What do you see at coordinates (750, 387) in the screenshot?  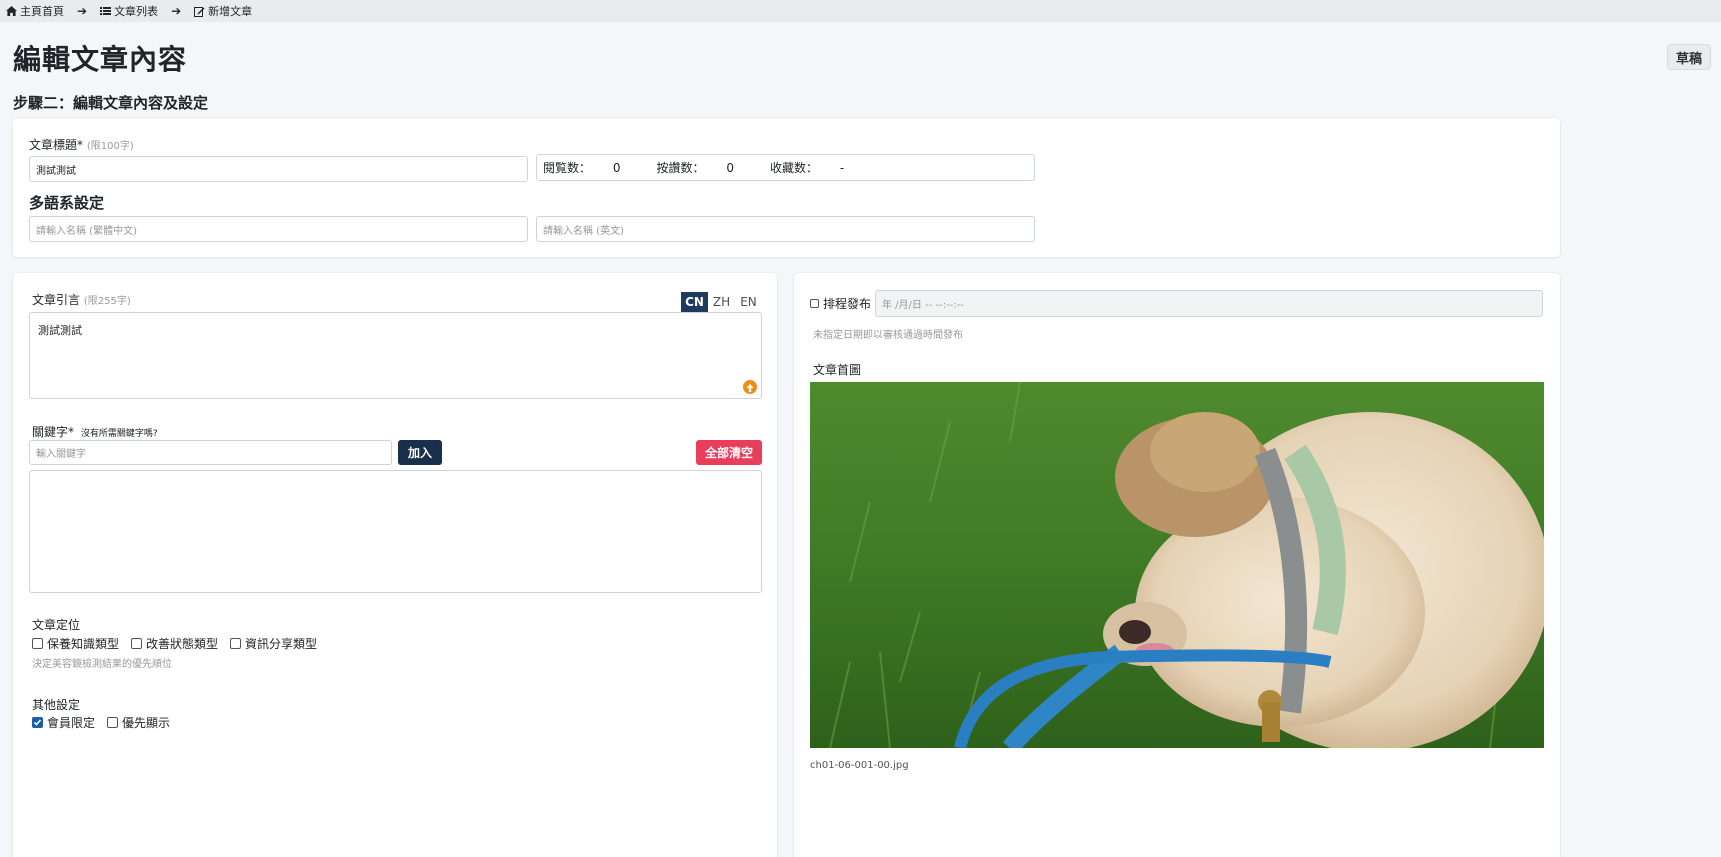 I see `arrow-up-circle-icon` at bounding box center [750, 387].